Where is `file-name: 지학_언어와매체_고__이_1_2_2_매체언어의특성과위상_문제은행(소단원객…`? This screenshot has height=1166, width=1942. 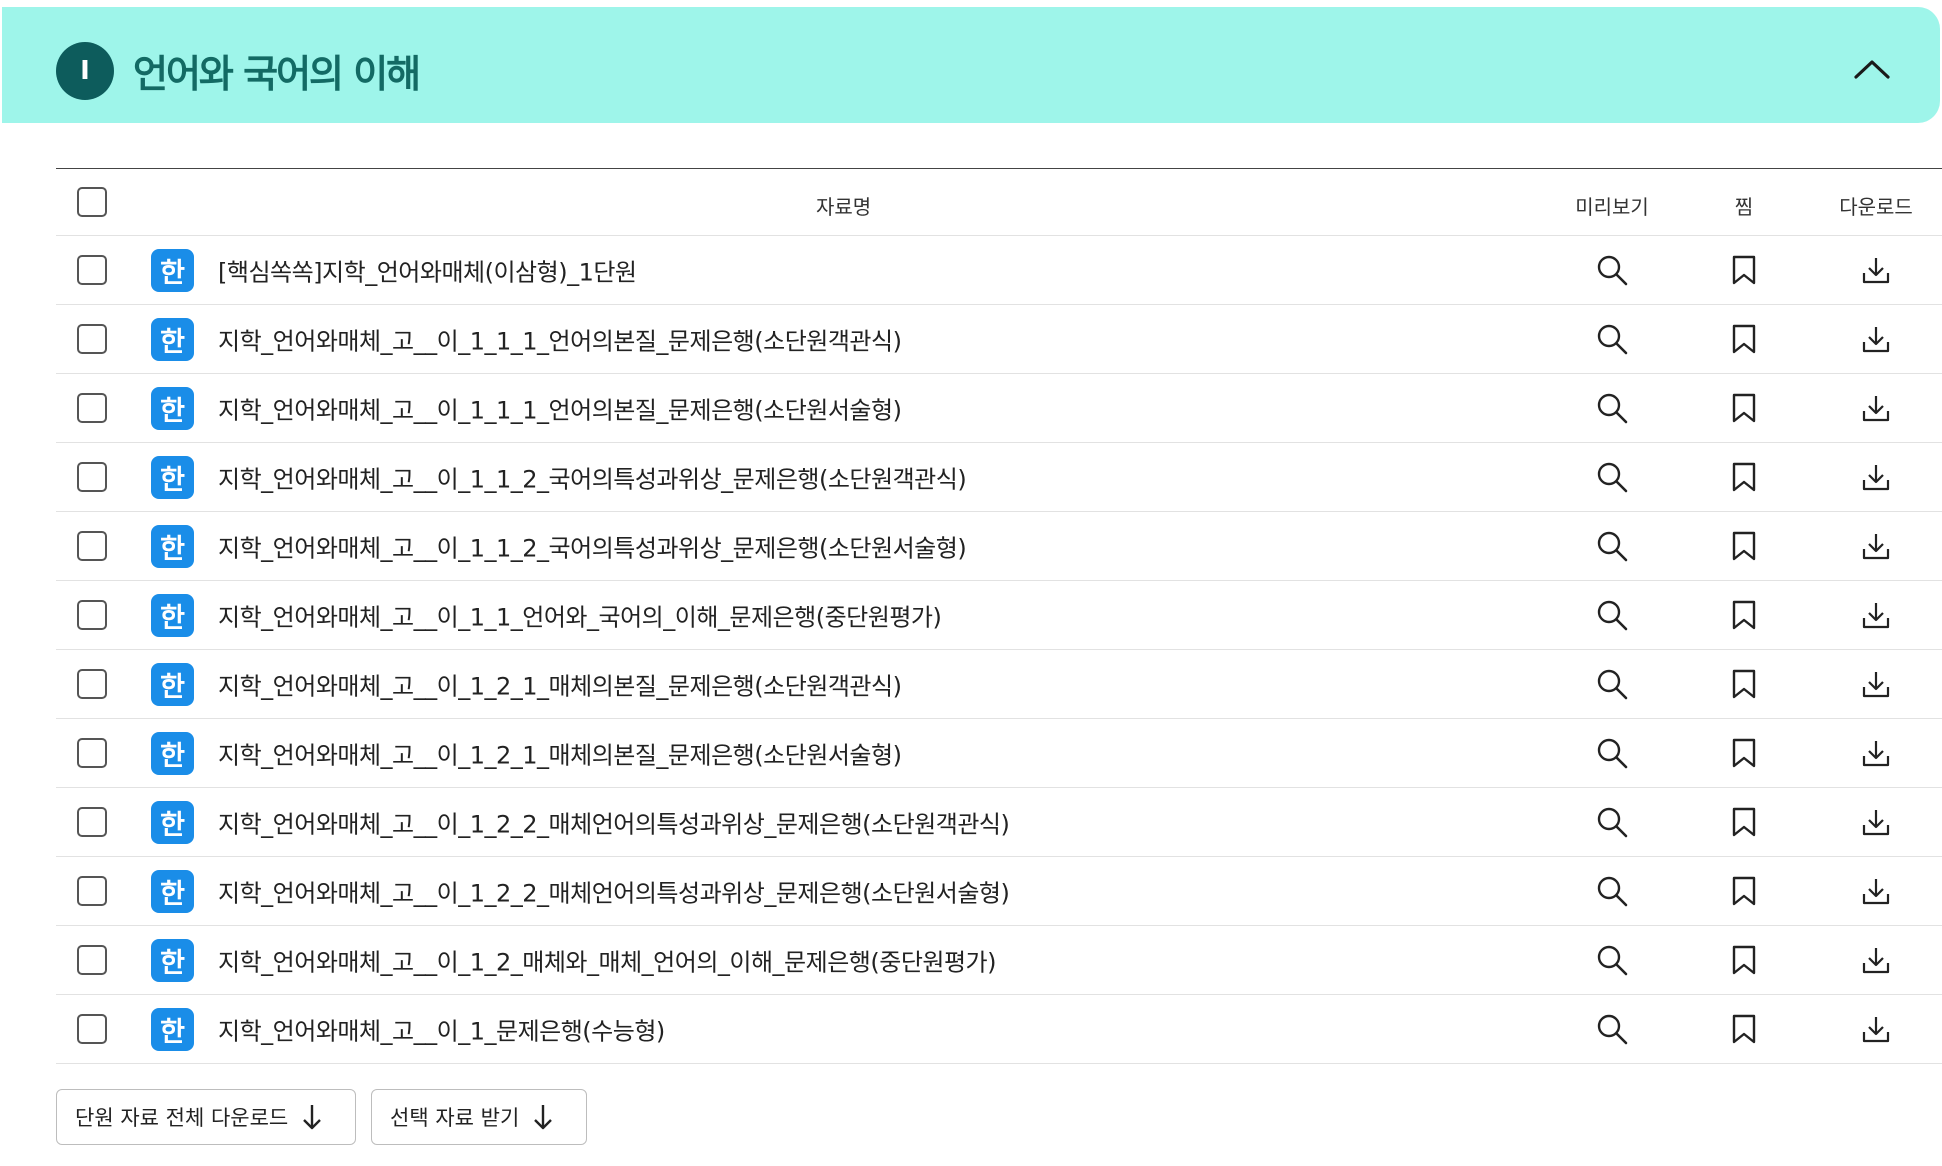 file-name: 지학_언어와매체_고__이_1_2_2_매체언어의특성과위상_문제은행(소단원객… is located at coordinates (614, 822).